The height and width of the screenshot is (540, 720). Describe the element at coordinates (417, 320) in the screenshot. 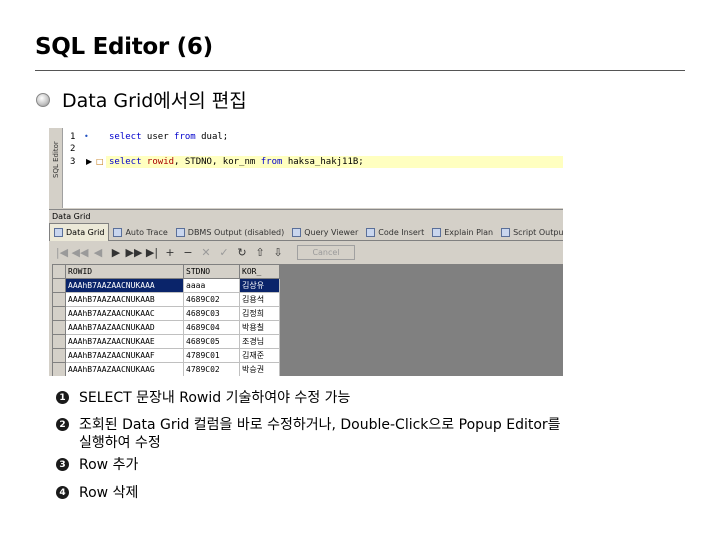

I see `grid-empty-area` at that location.